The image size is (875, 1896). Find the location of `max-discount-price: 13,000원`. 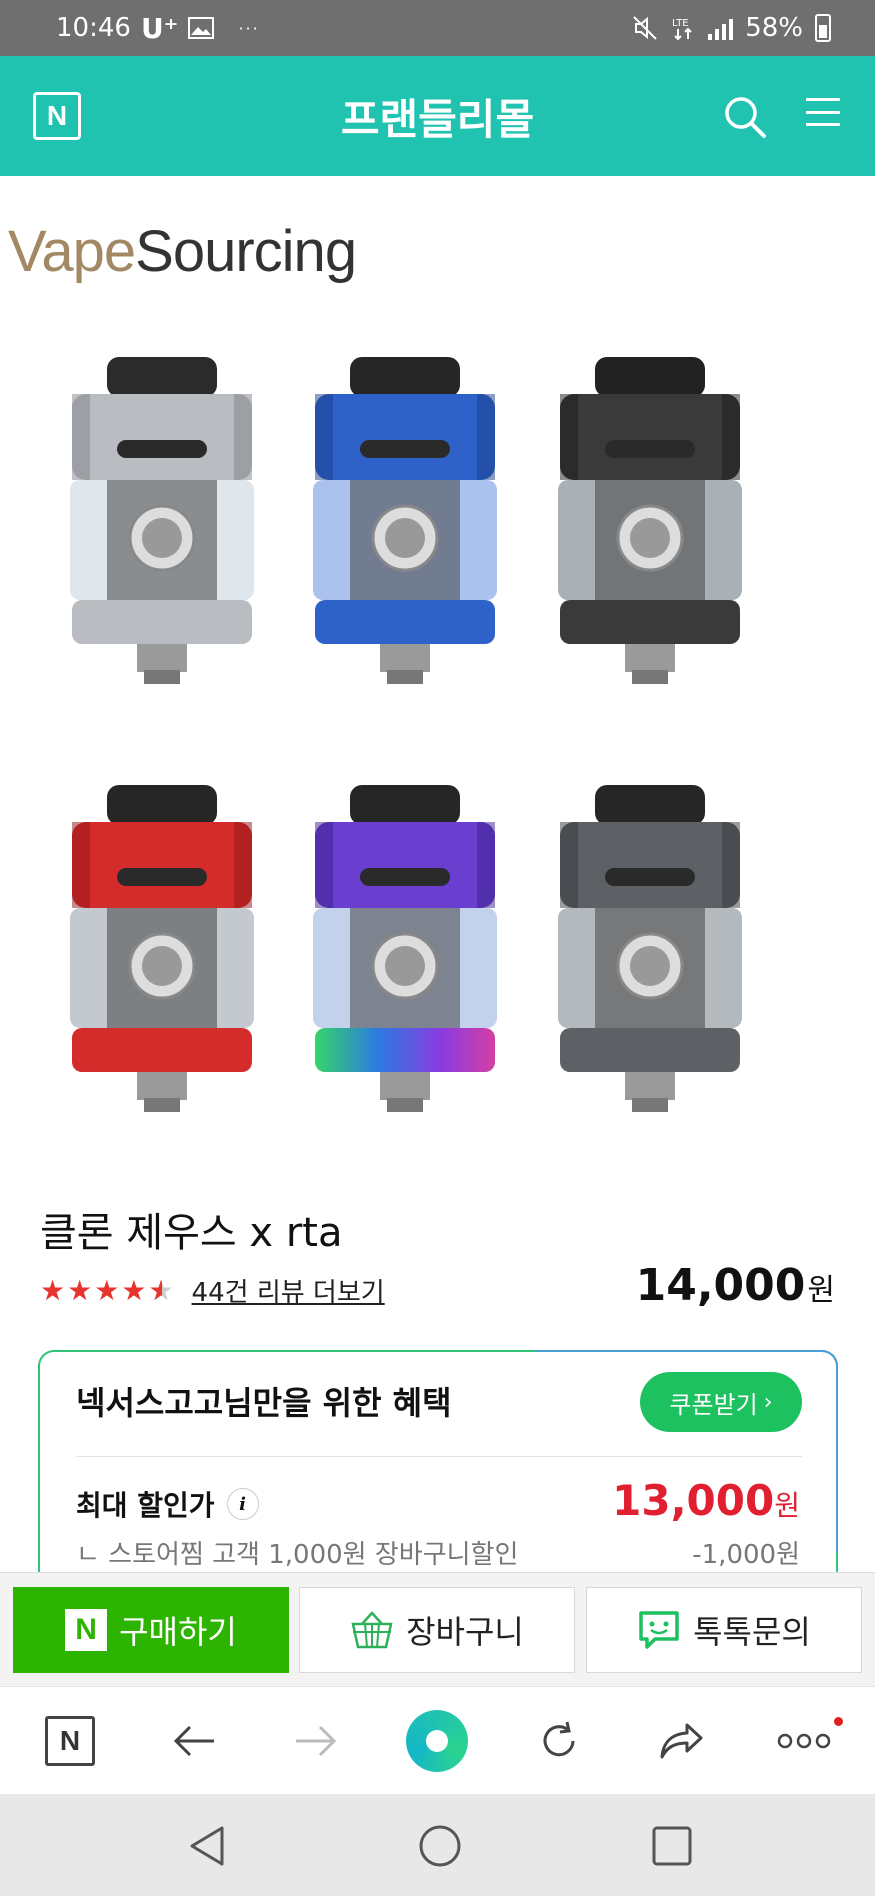

max-discount-price: 13,000원 is located at coordinates (706, 1500).